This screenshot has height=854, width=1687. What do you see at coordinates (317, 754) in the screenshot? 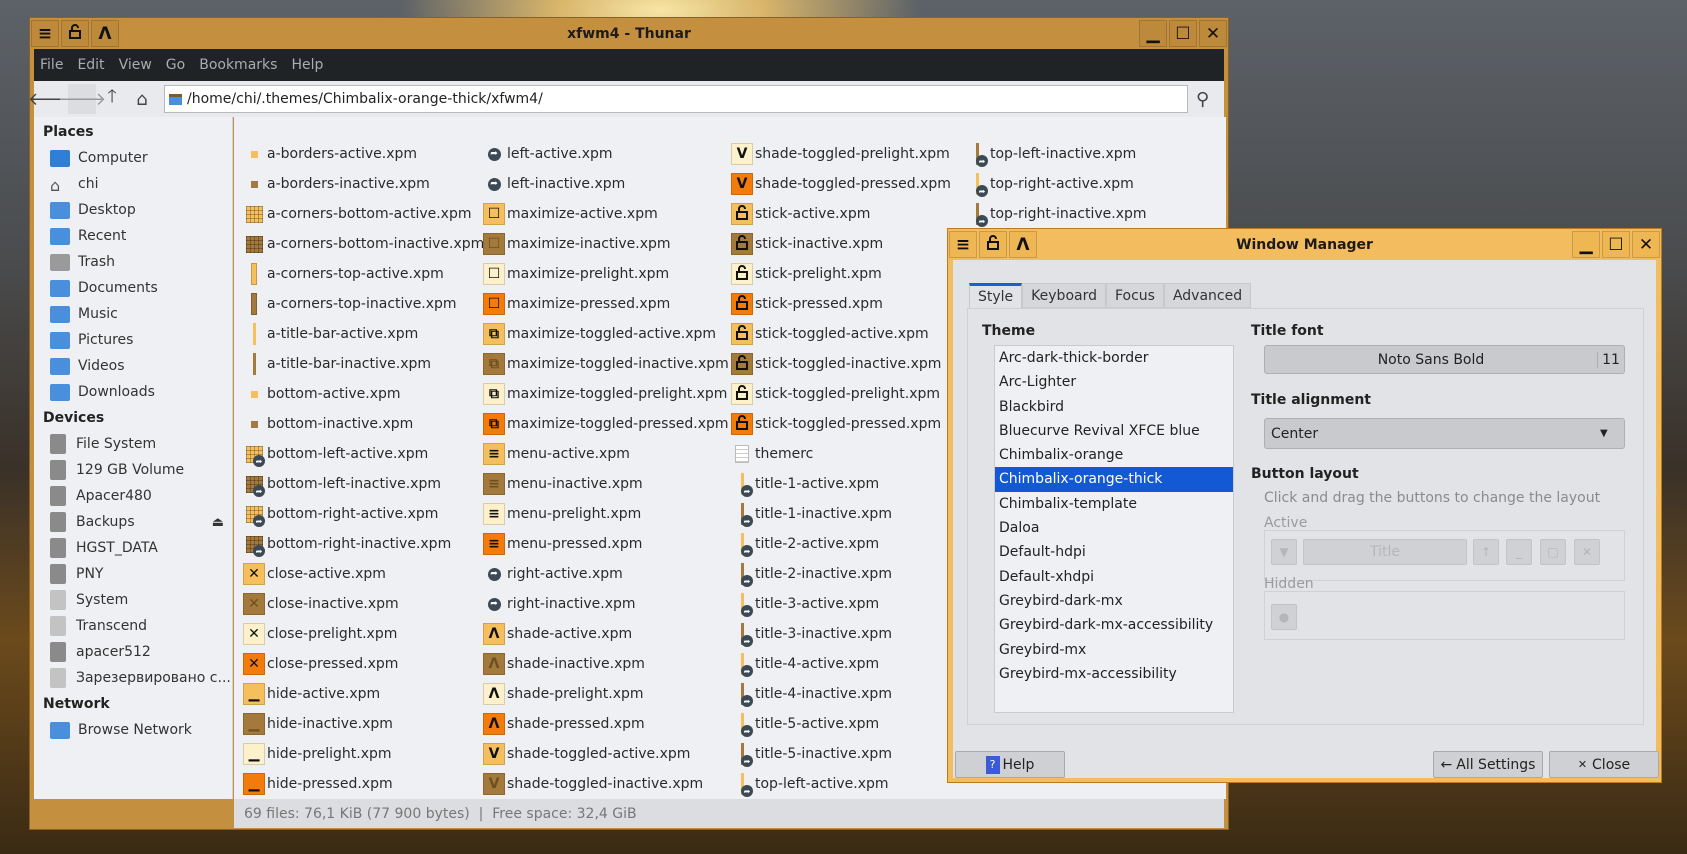
I see `file-item: ▁ hide-prelight.xpm` at bounding box center [317, 754].